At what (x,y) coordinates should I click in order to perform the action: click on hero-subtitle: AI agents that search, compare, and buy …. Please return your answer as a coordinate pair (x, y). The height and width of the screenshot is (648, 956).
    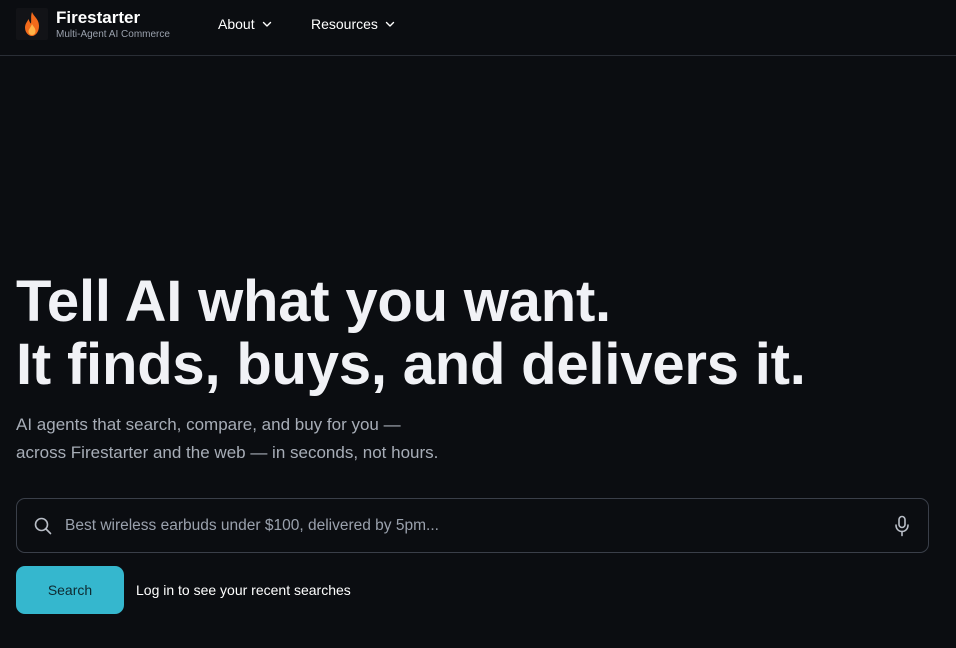
    Looking at the image, I should click on (227, 439).